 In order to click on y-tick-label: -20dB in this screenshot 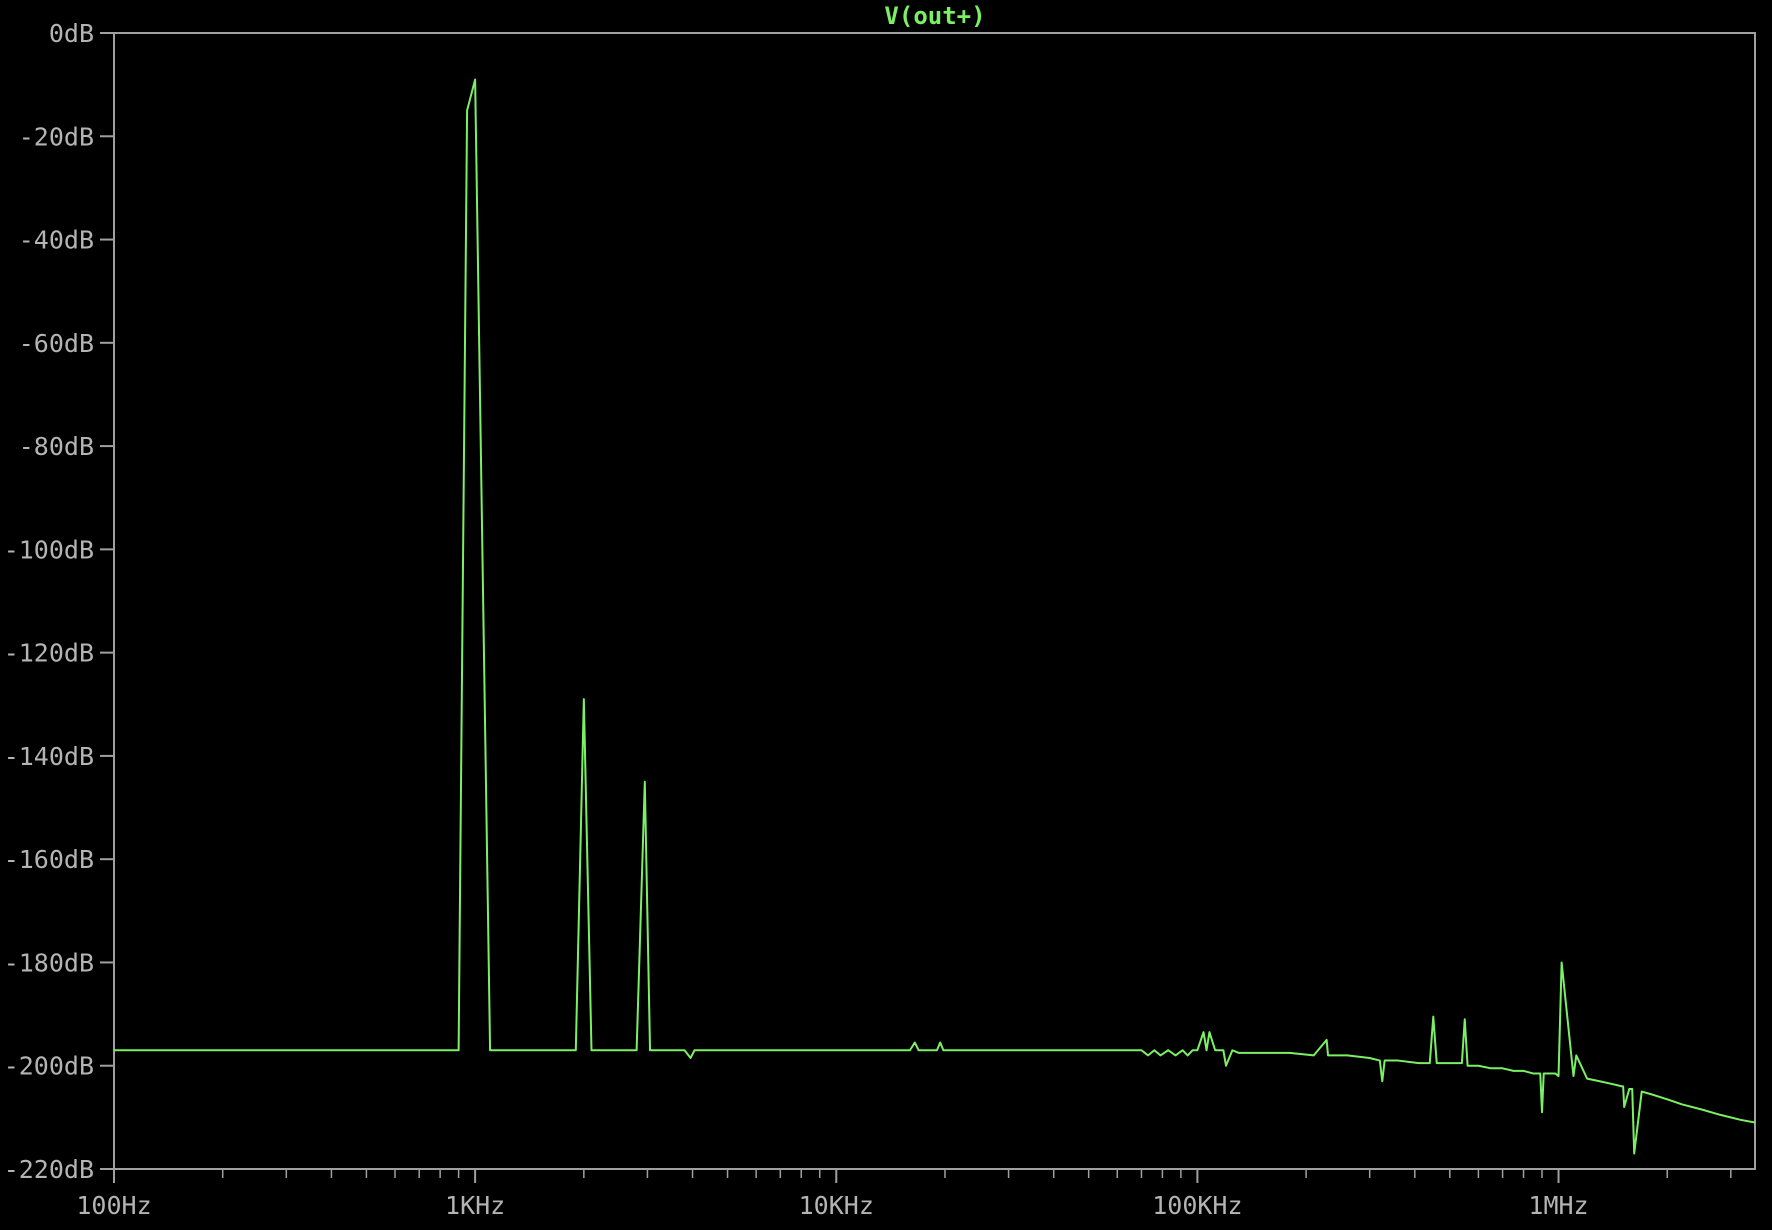, I will do `click(56, 136)`.